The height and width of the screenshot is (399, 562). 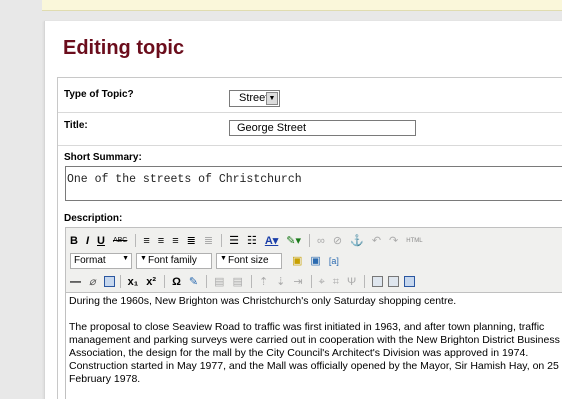 What do you see at coordinates (263, 282) in the screenshot?
I see `insert-row-icon: ⇡` at bounding box center [263, 282].